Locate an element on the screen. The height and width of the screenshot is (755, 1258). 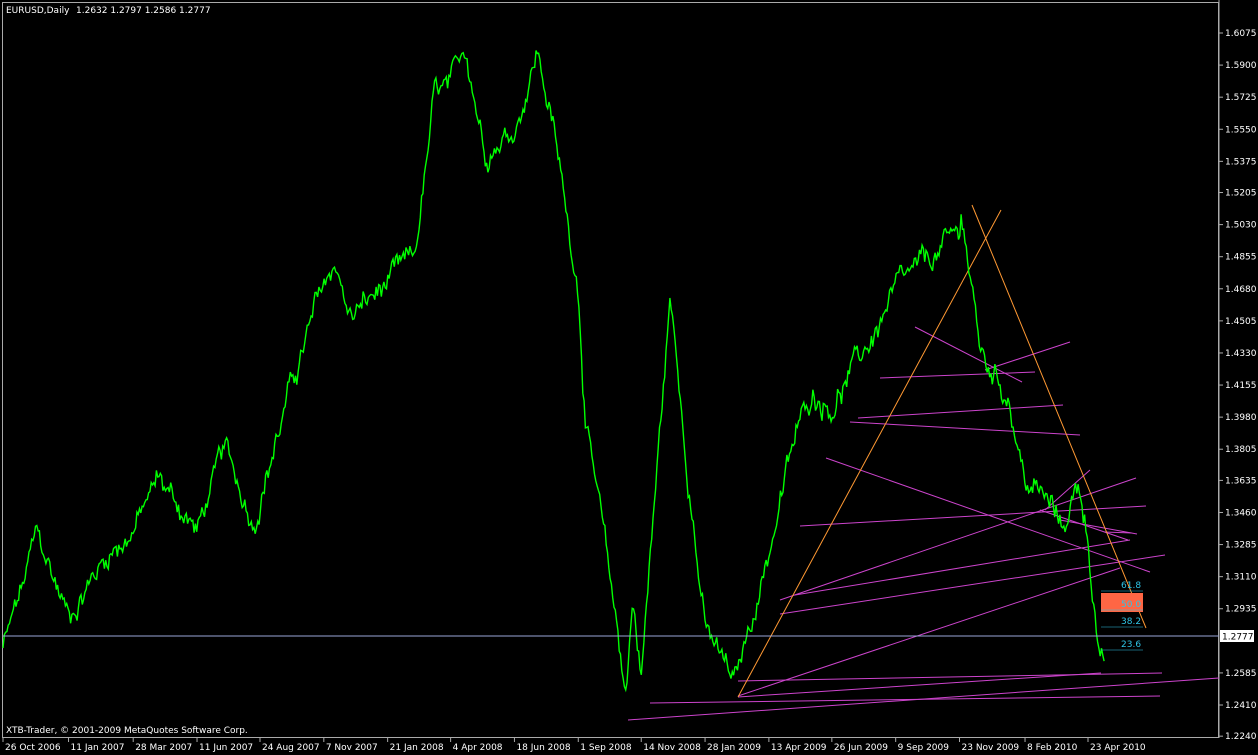
time-tick-label: 14 Nov 2008 is located at coordinates (672, 748).